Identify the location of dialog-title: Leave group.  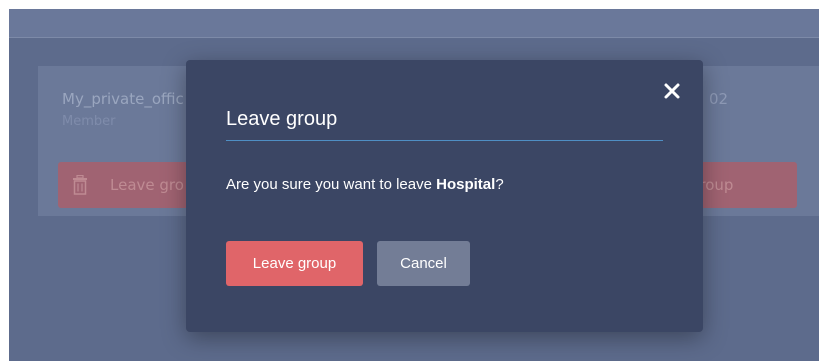
(282, 119).